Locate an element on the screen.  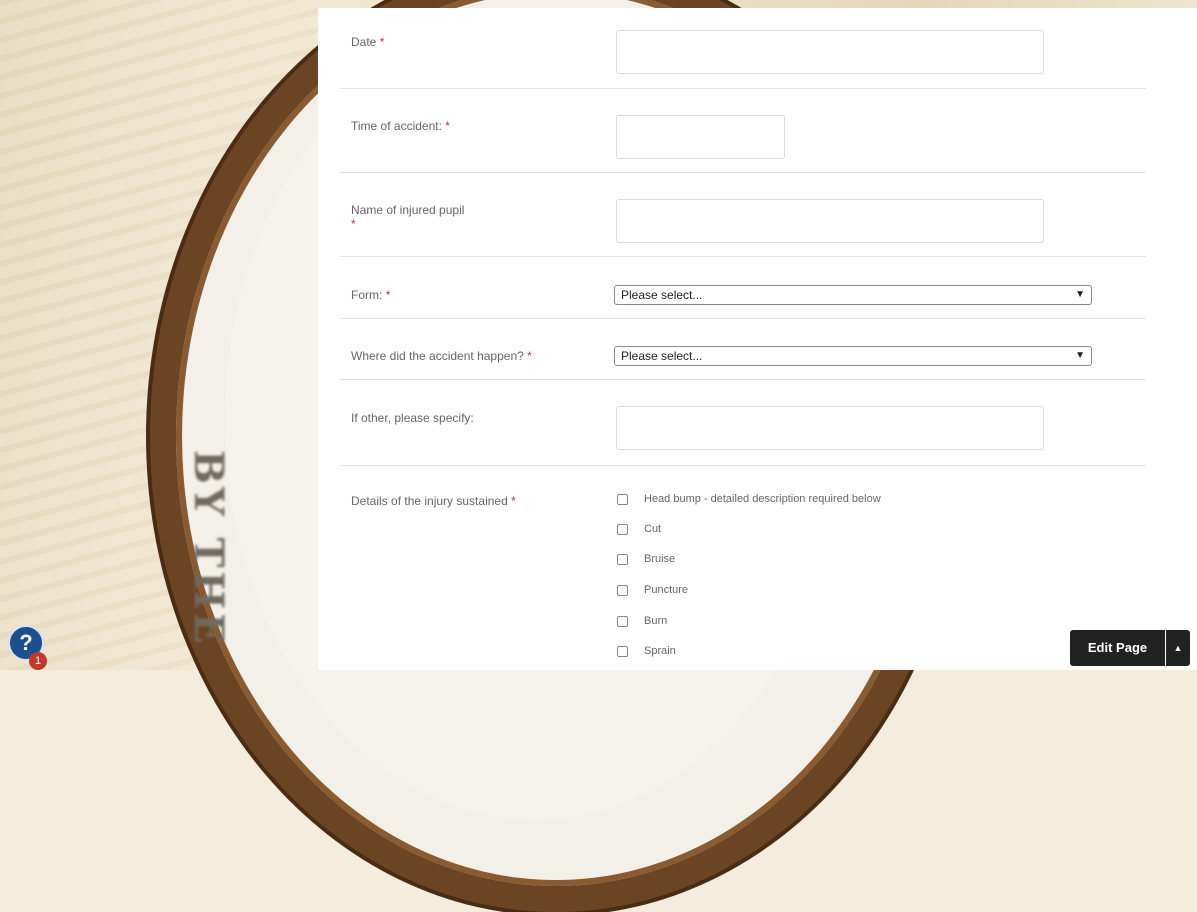
time-input is located at coordinates (700, 137).